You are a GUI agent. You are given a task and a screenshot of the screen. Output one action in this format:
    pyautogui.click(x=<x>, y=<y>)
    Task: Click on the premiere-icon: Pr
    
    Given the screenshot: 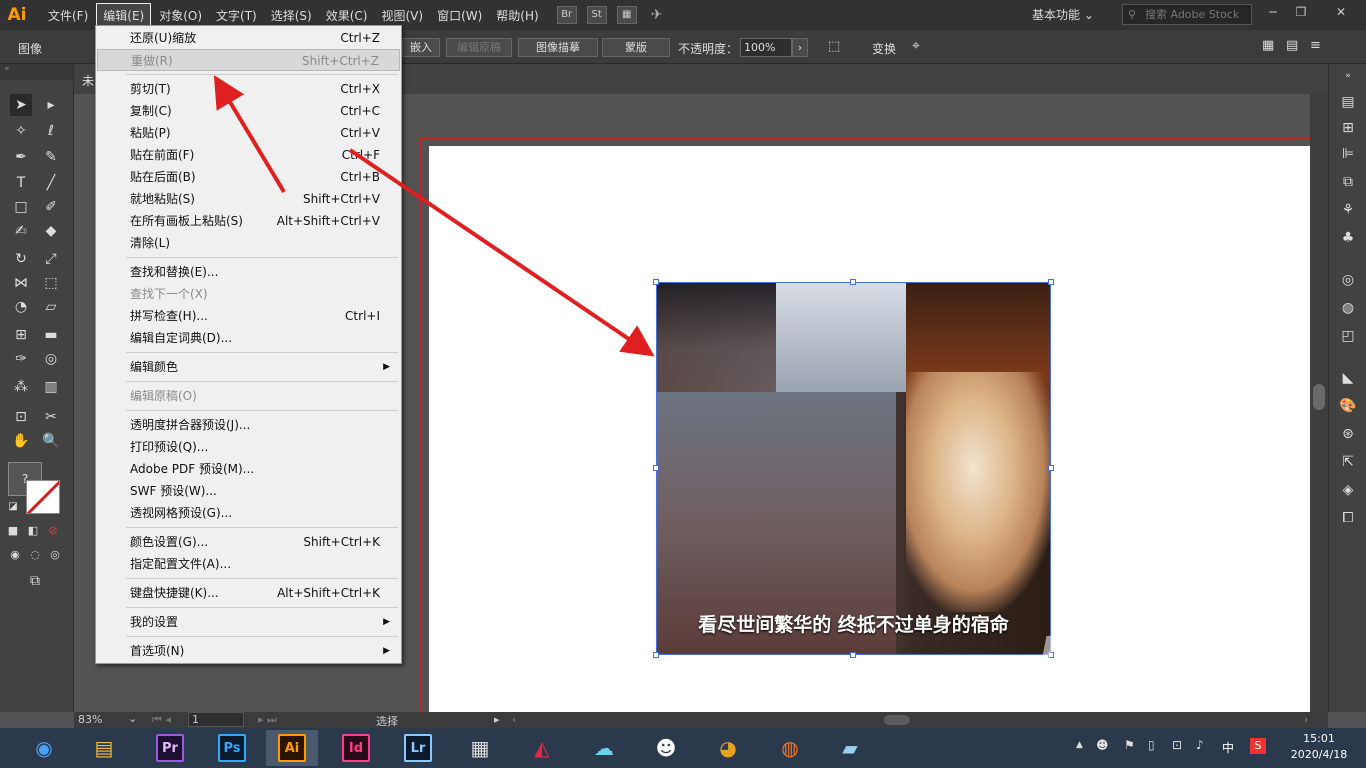 What is the action you would take?
    pyautogui.click(x=170, y=748)
    